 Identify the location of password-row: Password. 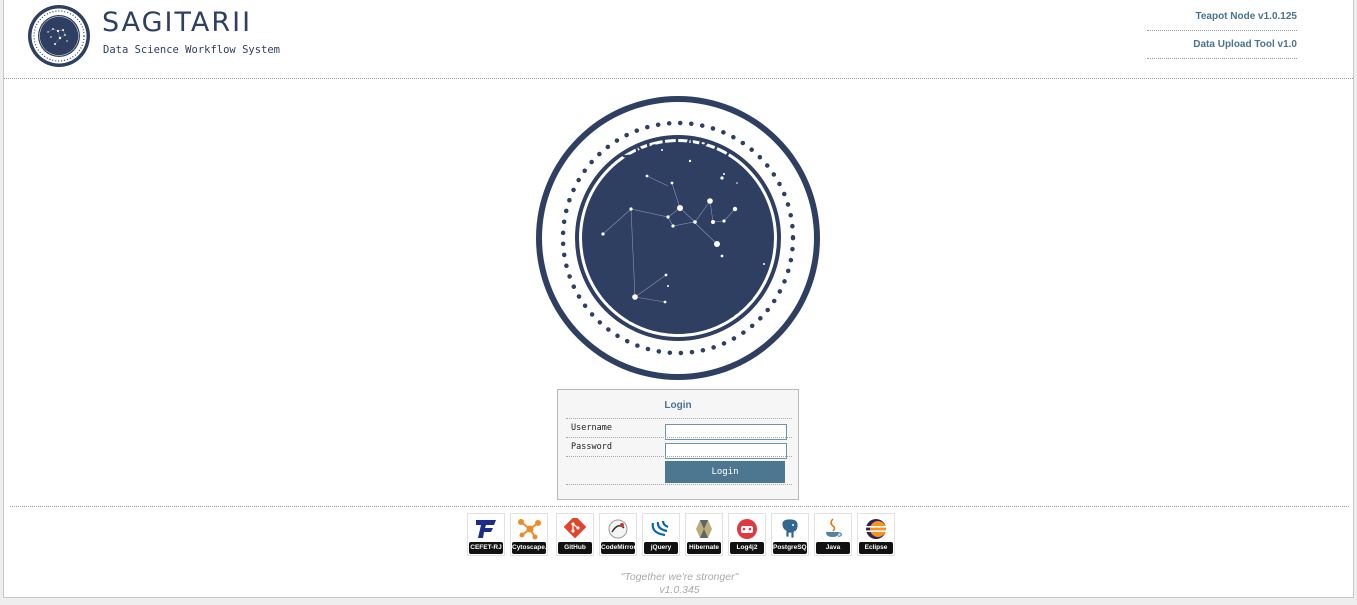
(679, 448).